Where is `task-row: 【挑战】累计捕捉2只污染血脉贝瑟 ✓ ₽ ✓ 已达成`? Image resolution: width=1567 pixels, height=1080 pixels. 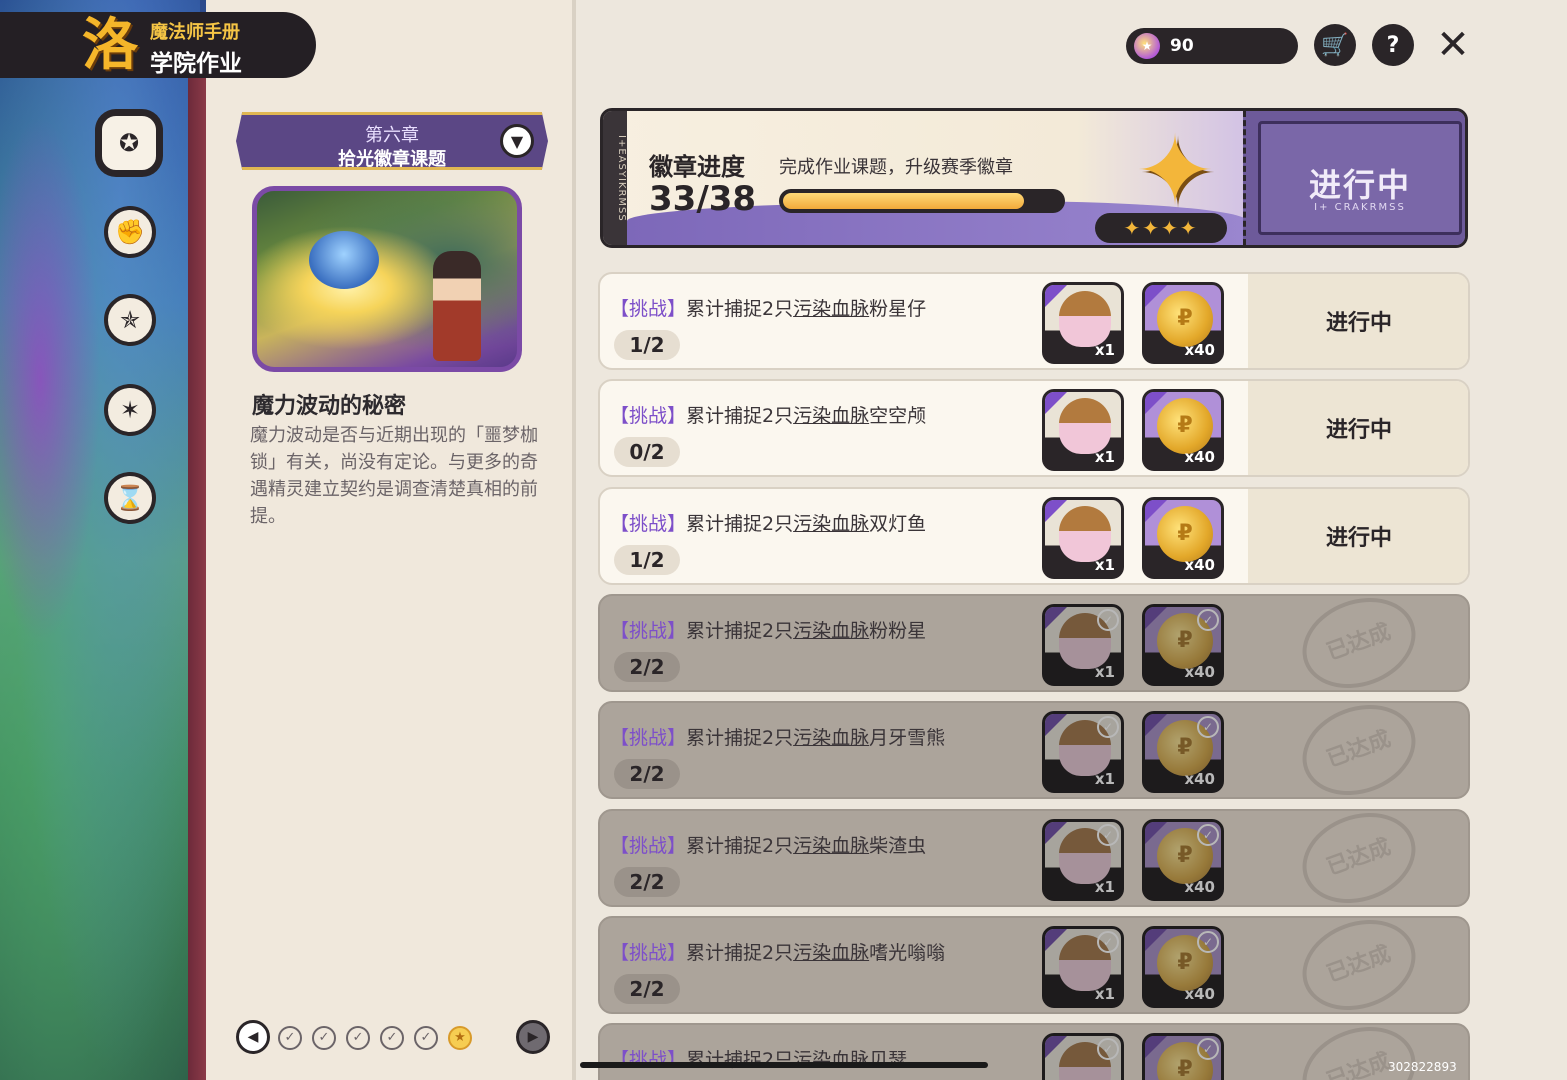
task-row: 【挑战】累计捕捉2只污染血脉贝瑟 ✓ ₽ ✓ 已达成 is located at coordinates (1034, 1051).